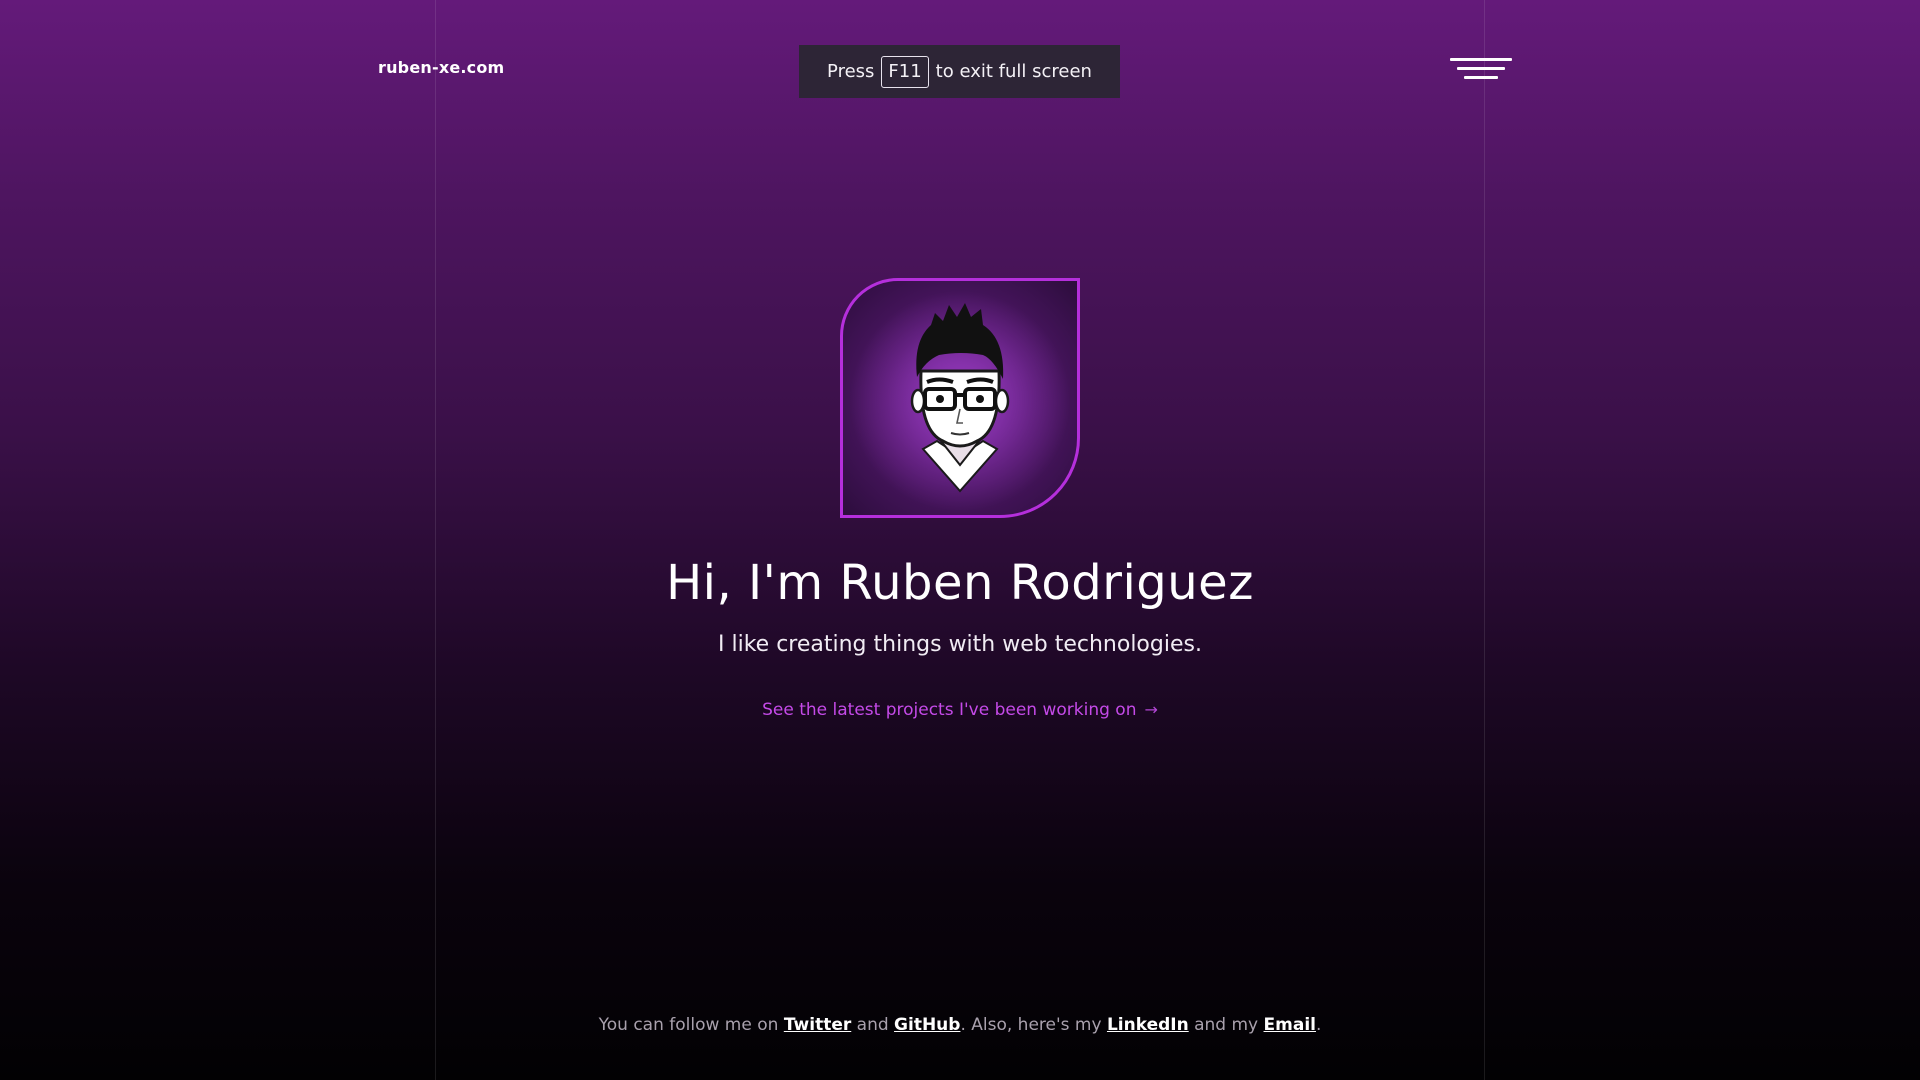  I want to click on footer-text: and, so click(872, 1025).